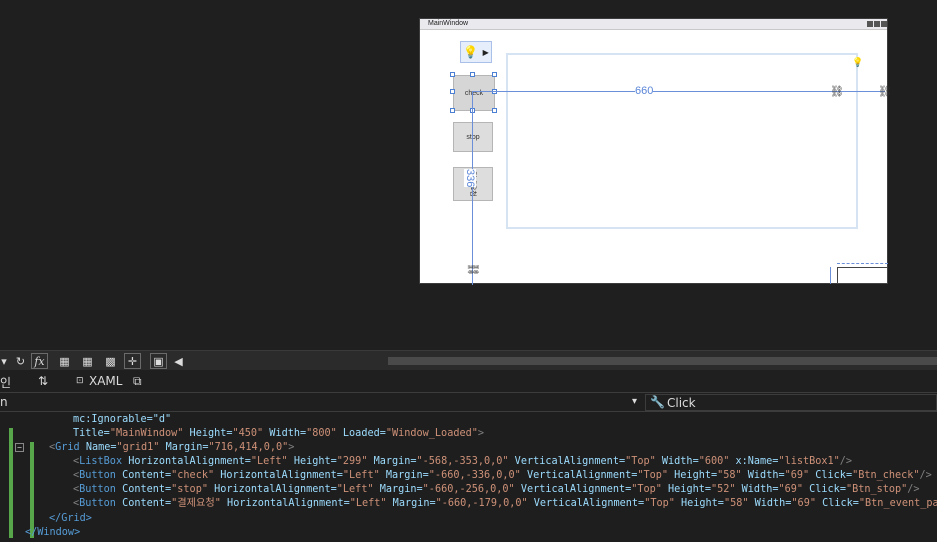 Image resolution: width=937 pixels, height=542 pixels. I want to click on window-title: MainWindow, so click(448, 23).